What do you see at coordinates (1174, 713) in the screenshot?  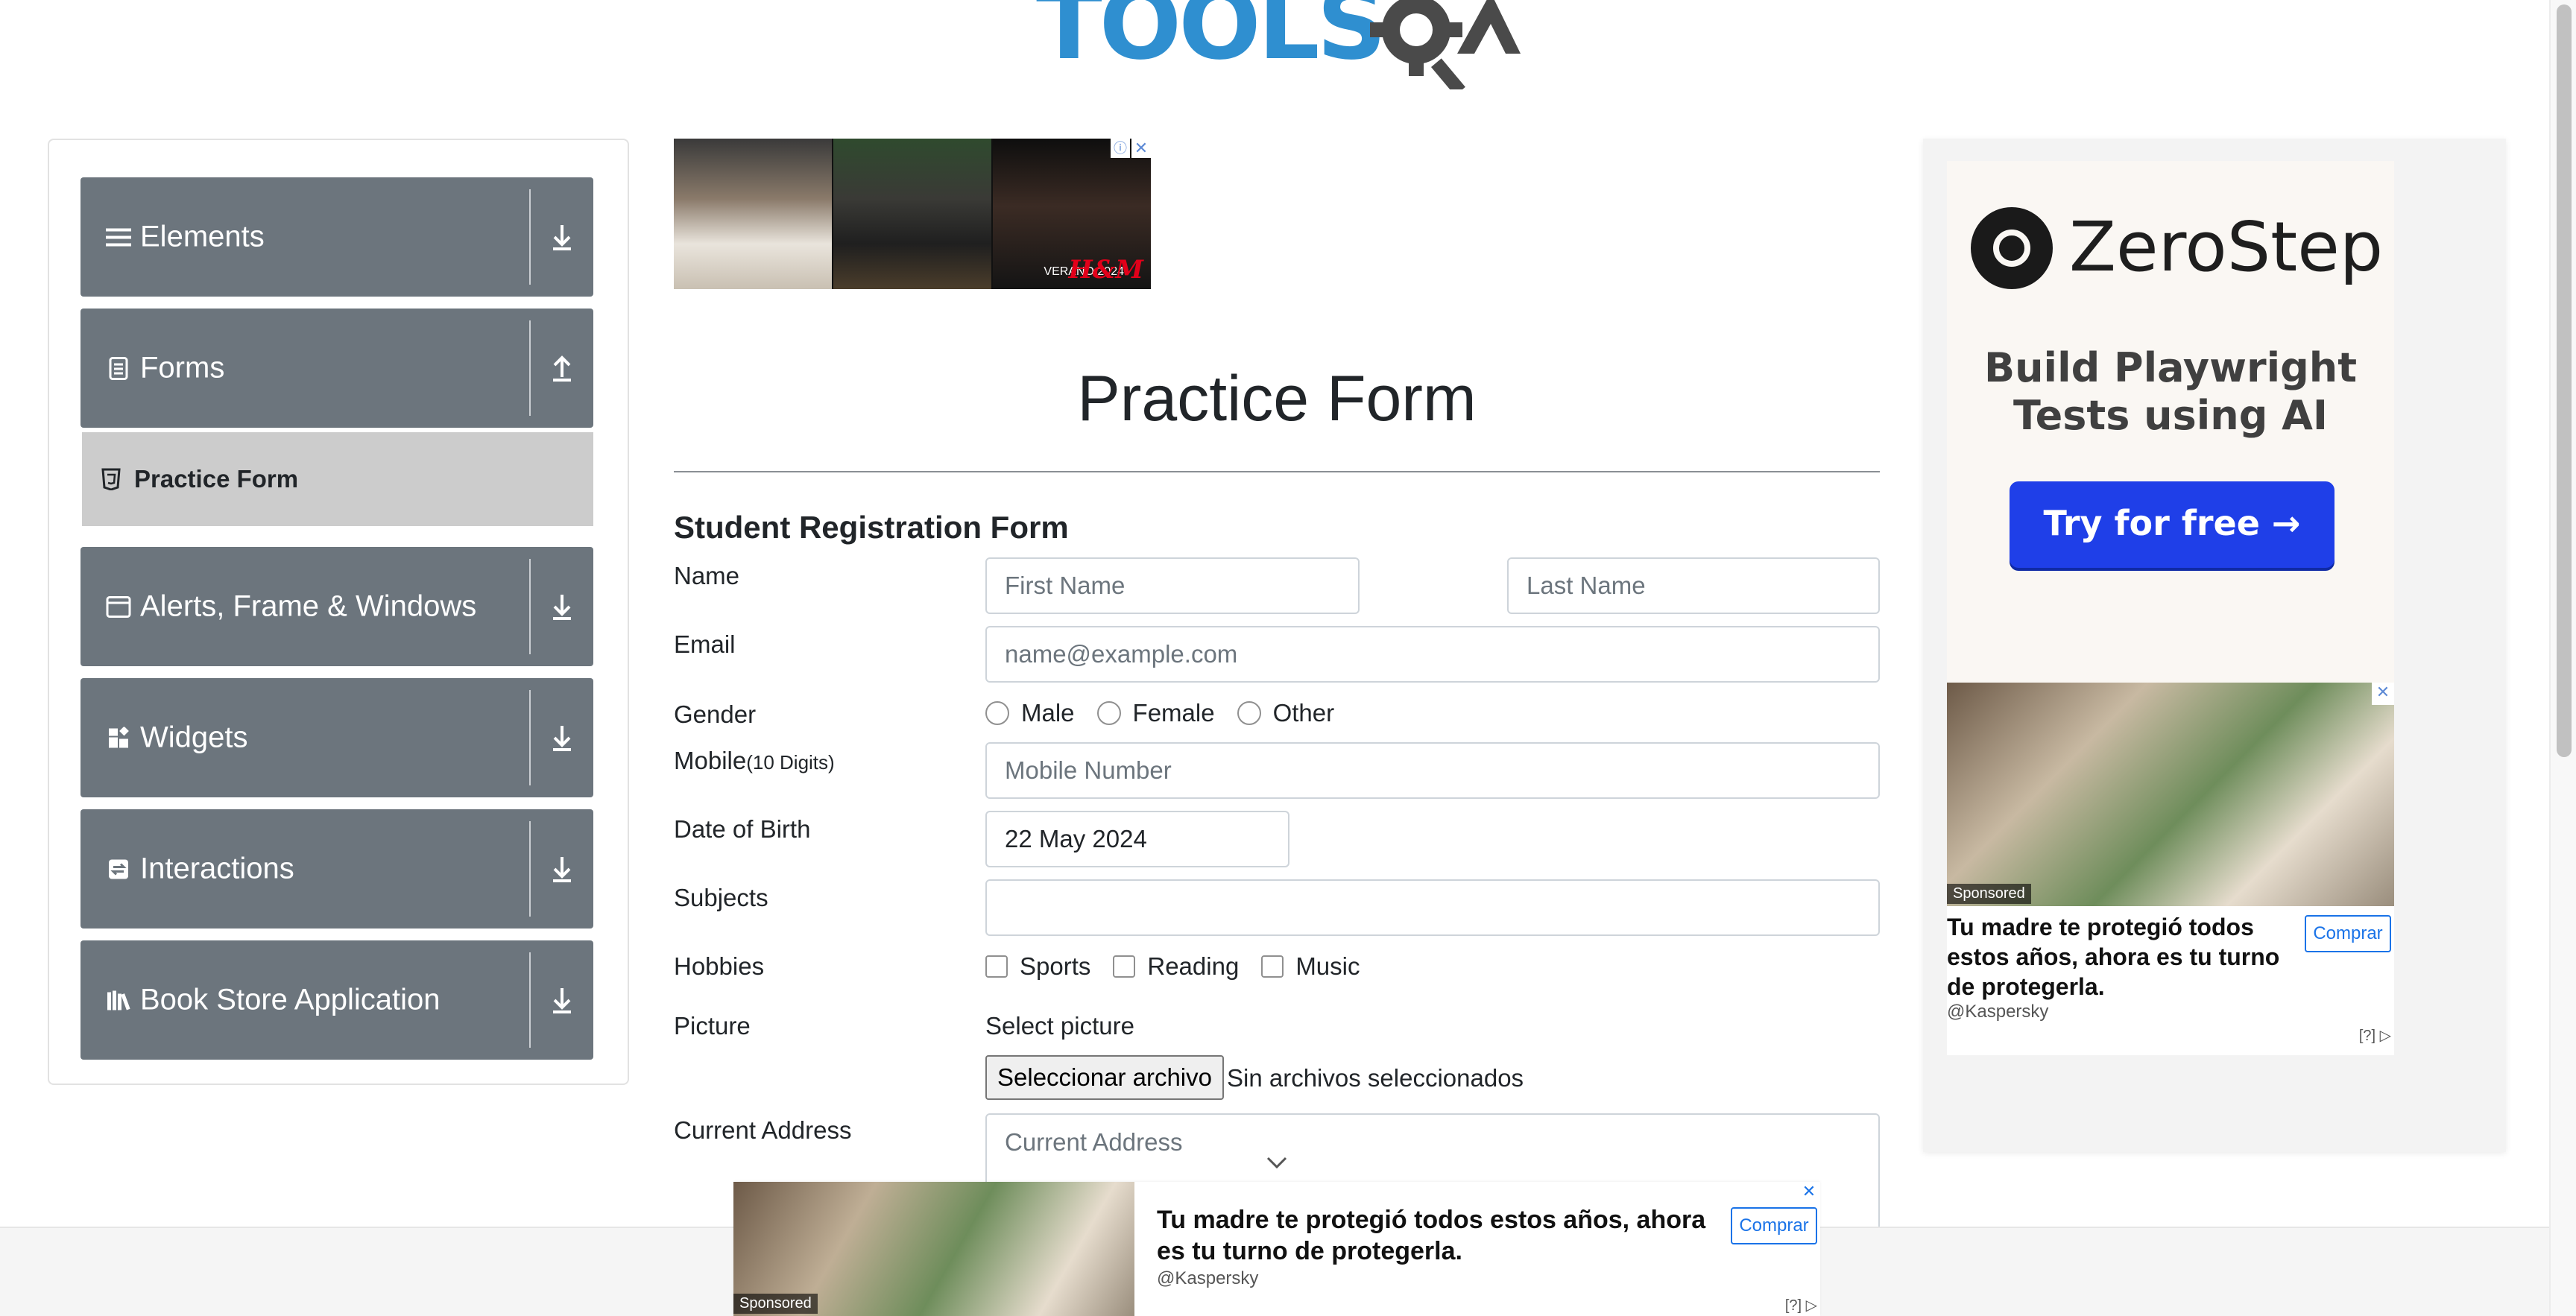 I see `gender-option-label: Female` at bounding box center [1174, 713].